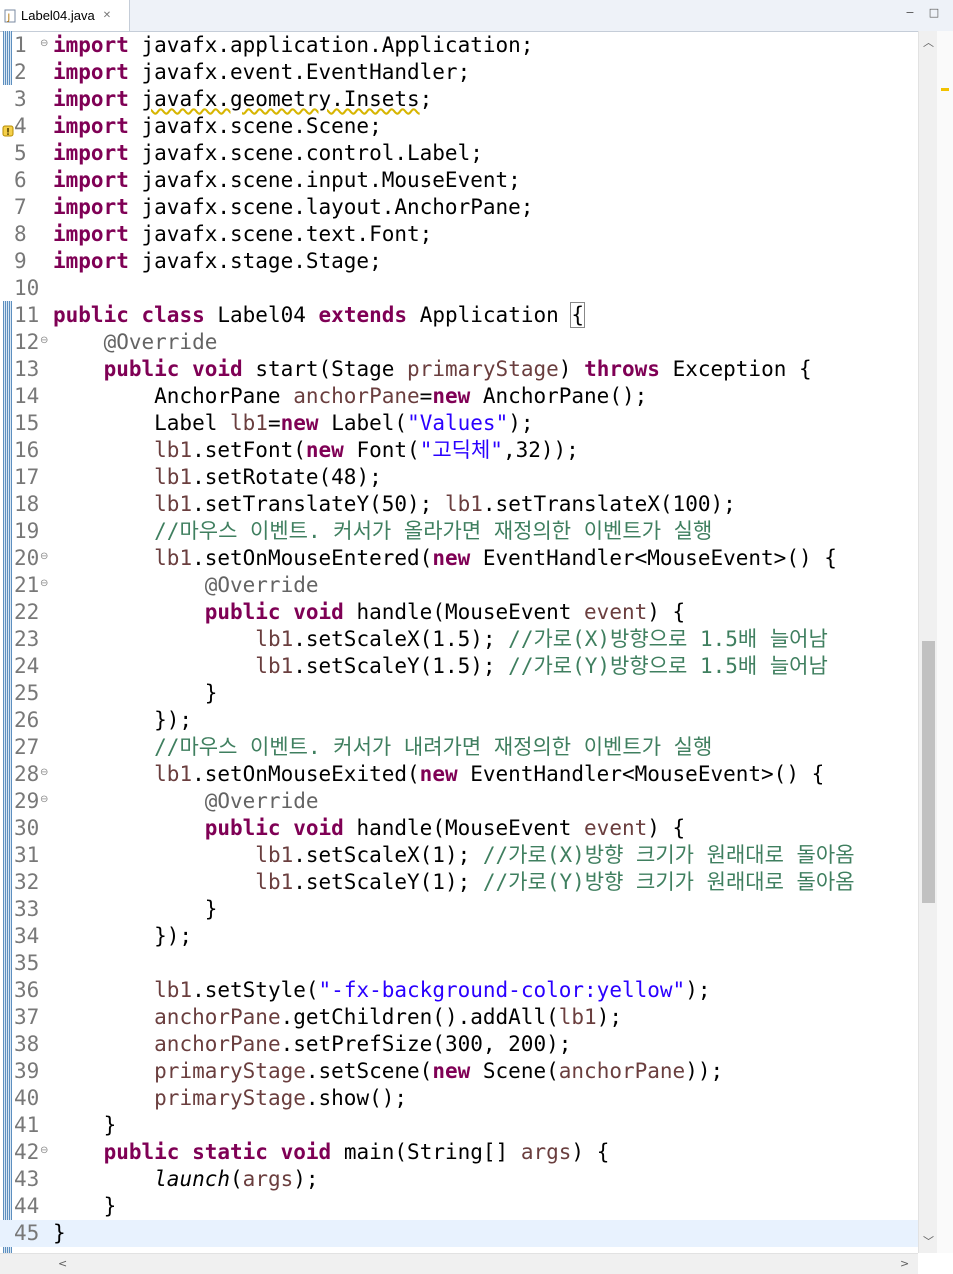  I want to click on code-text: lb1.setRotate(48);, so click(217, 477).